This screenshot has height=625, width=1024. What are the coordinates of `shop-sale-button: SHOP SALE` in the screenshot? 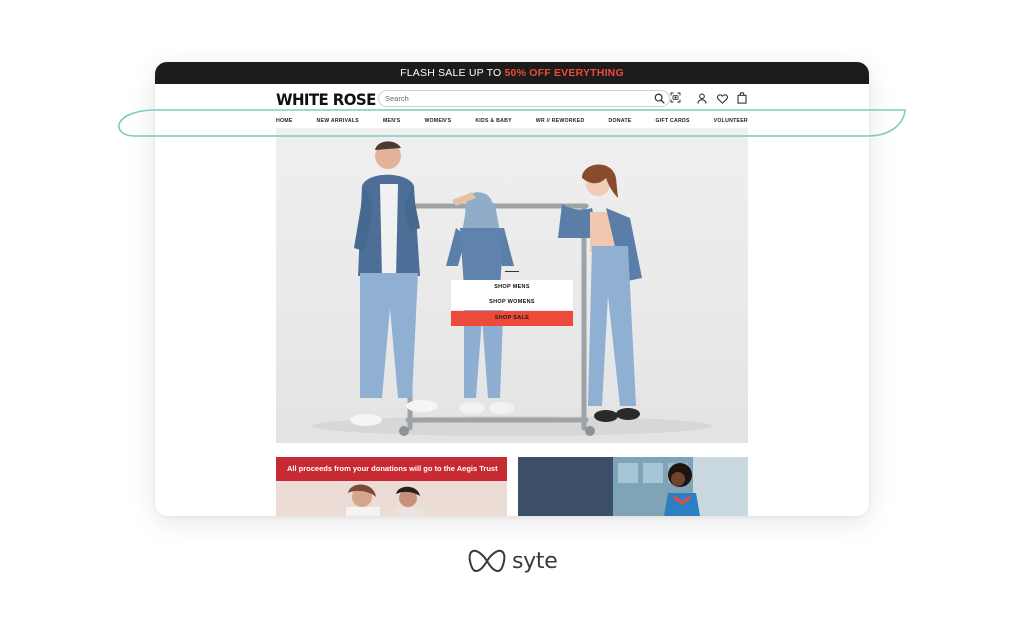 It's located at (512, 318).